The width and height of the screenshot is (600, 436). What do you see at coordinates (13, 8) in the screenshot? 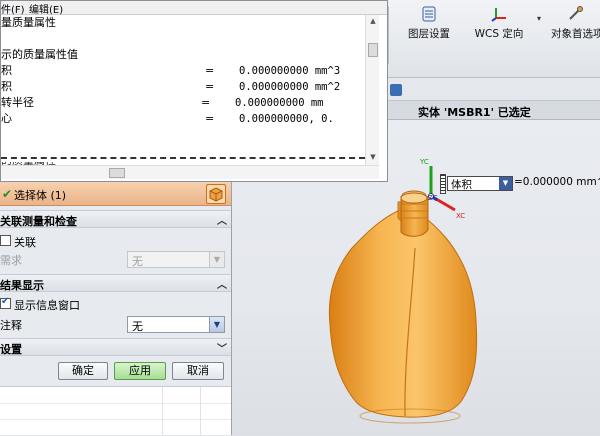
I see `menu-file: 件(F)` at bounding box center [13, 8].